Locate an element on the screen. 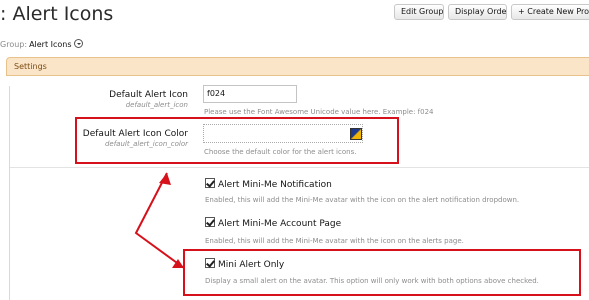 The width and height of the screenshot is (589, 300). group-value: Alert Icons is located at coordinates (50, 44).